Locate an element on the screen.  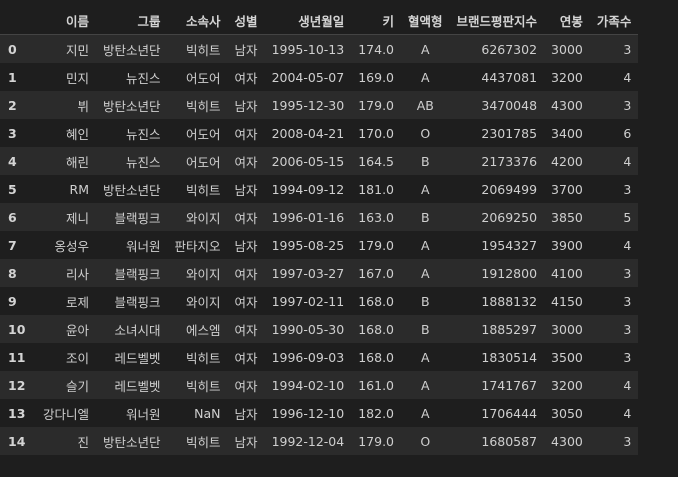
row-index: 13 is located at coordinates (17, 413).